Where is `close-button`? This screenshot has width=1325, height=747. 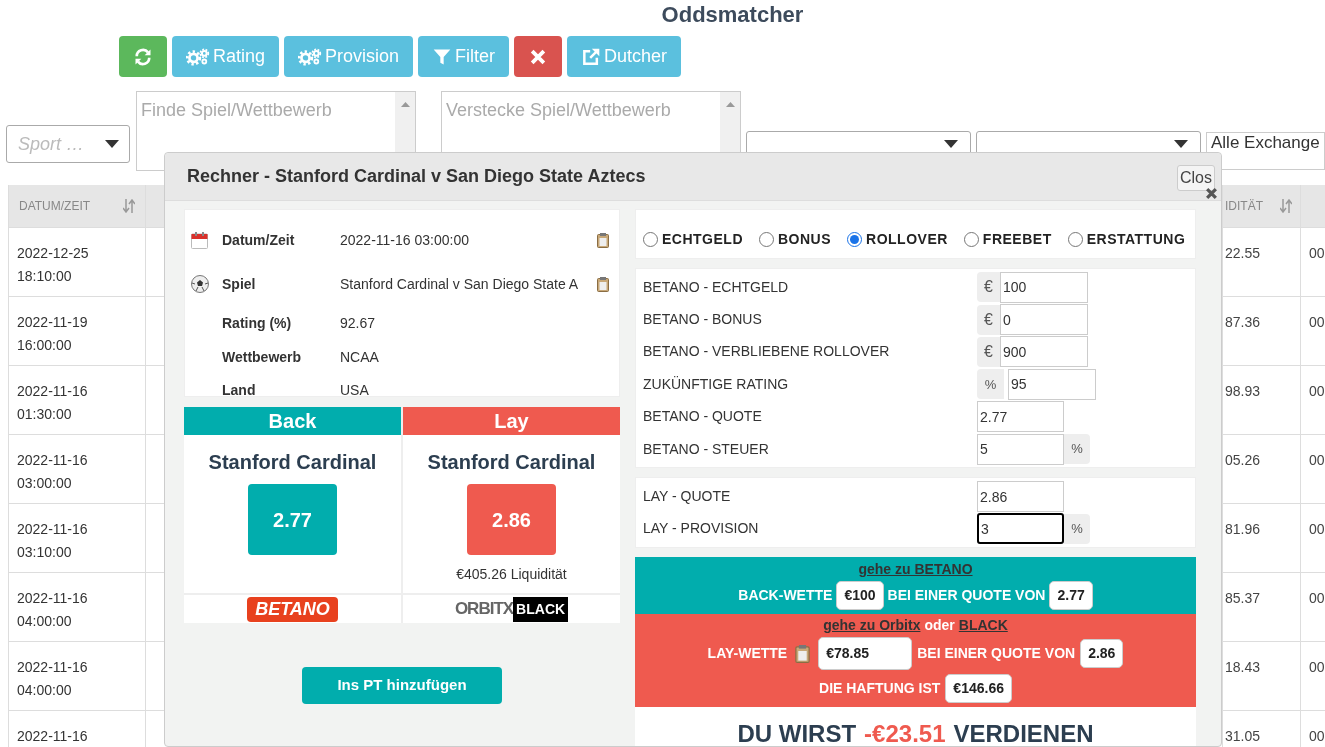
close-button is located at coordinates (538, 56).